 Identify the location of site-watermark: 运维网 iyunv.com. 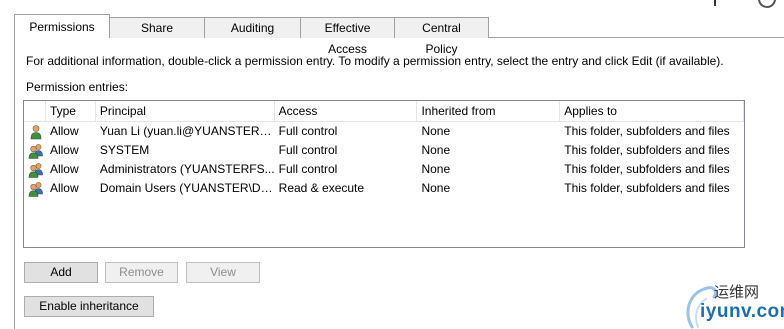
(729, 301).